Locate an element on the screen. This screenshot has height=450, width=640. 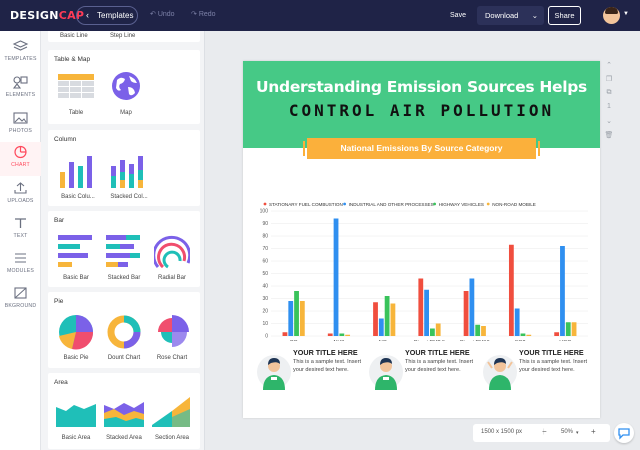
x-tick-label: Direct PM10 is located at coordinates (475, 340).